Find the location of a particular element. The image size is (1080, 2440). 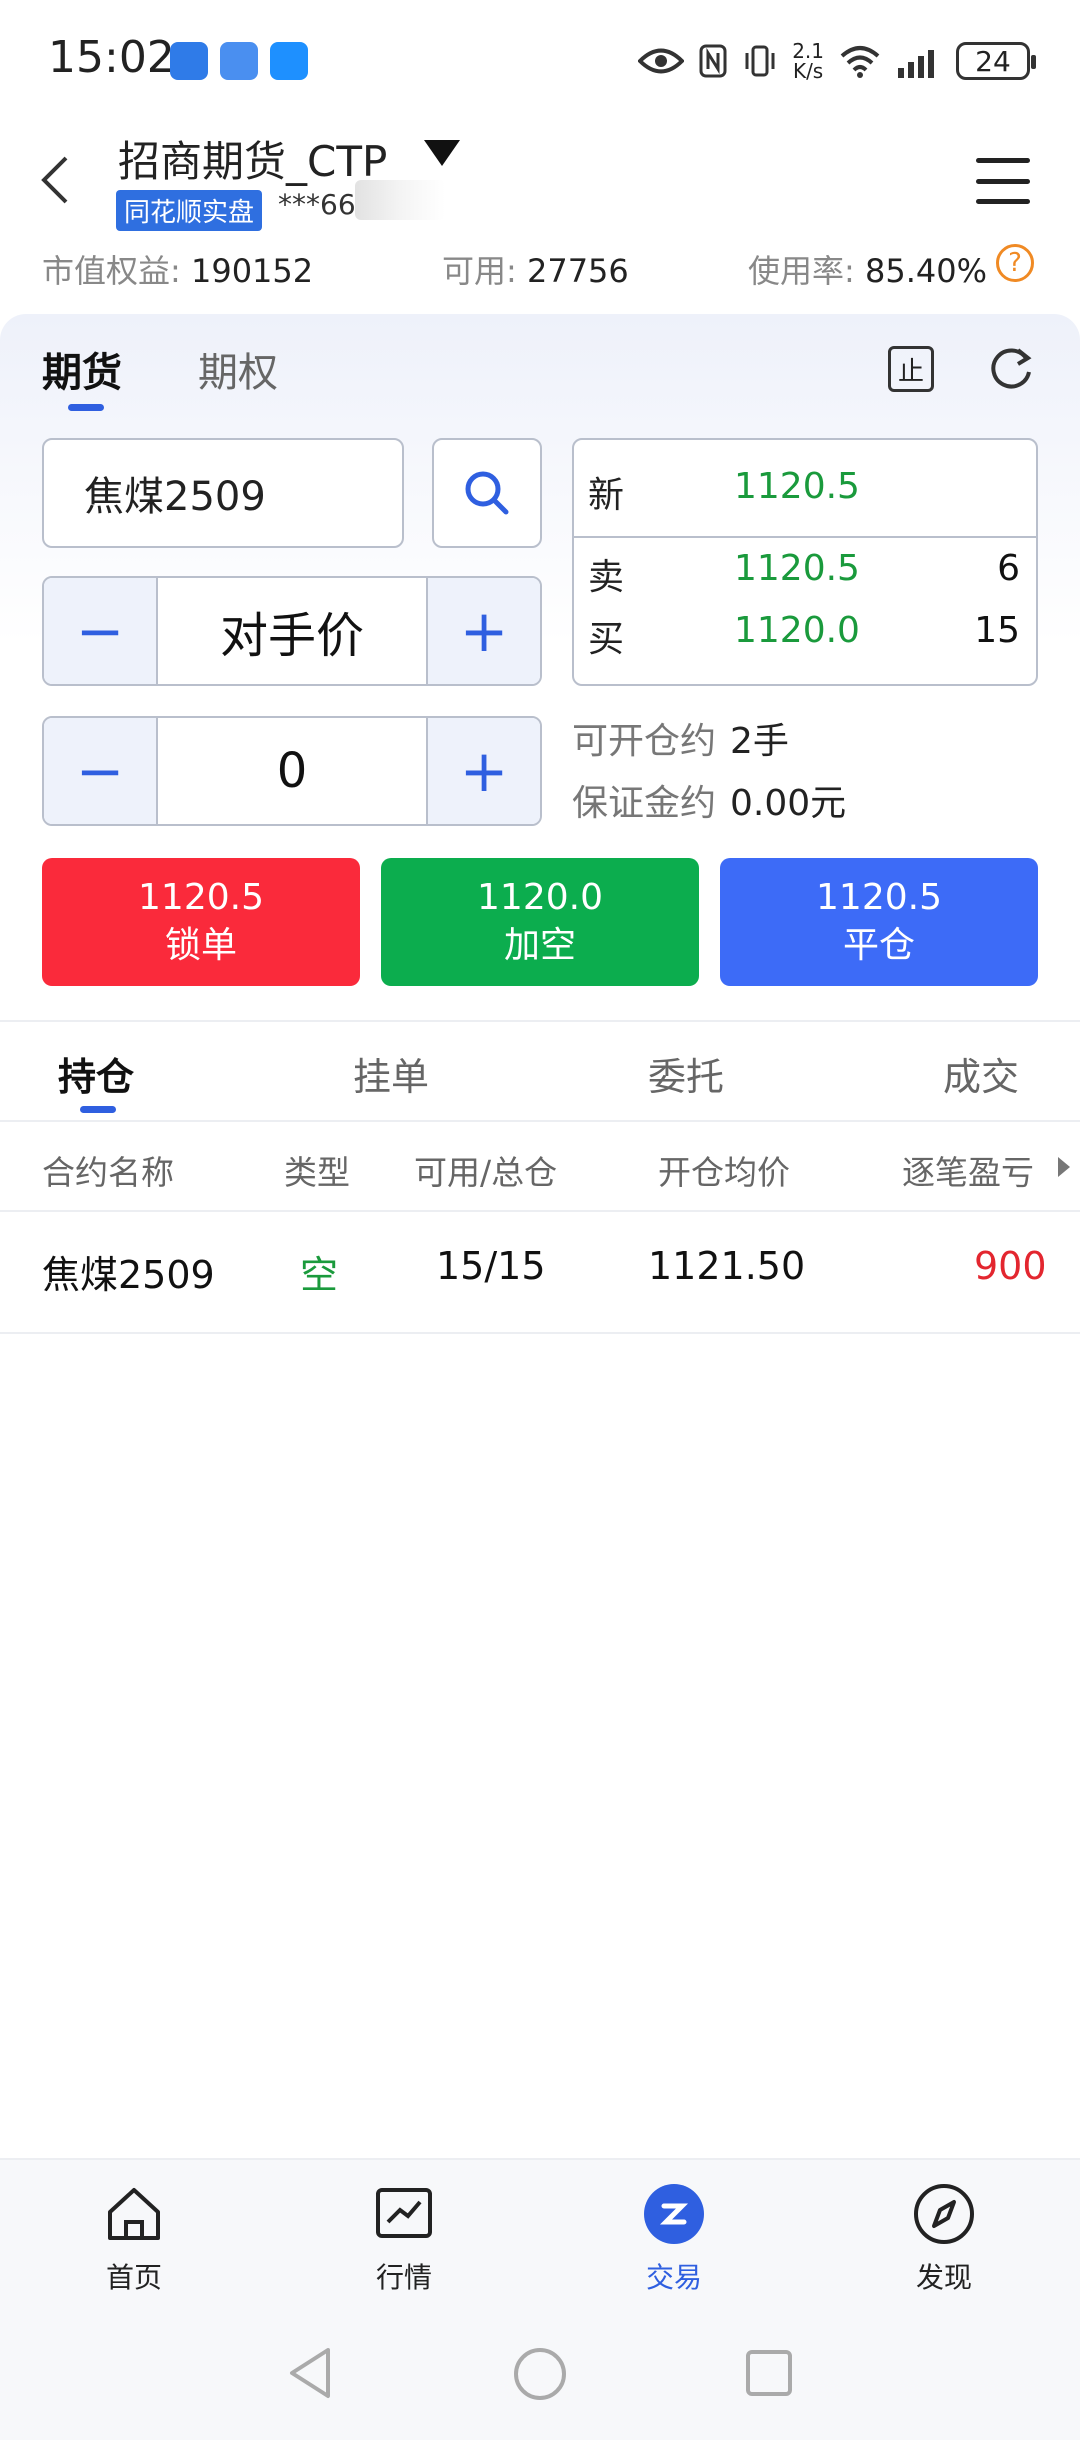

close-position-button: 1120.5 平仓 is located at coordinates (879, 922).